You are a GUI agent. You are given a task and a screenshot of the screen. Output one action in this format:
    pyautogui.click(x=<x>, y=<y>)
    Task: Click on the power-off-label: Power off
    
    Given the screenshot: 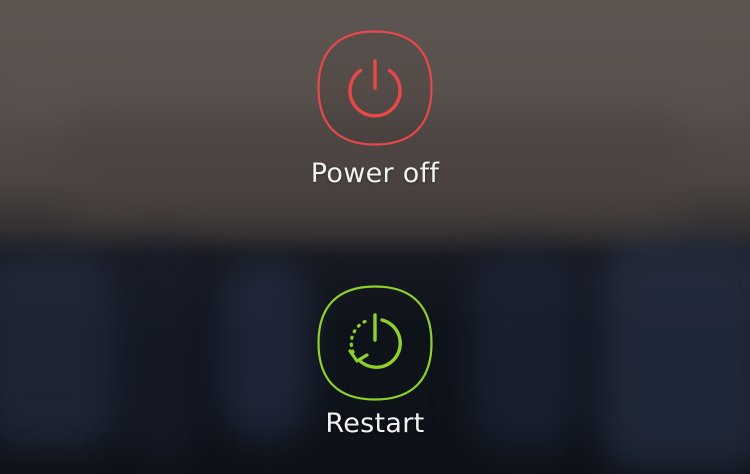 What is the action you would take?
    pyautogui.click(x=375, y=173)
    